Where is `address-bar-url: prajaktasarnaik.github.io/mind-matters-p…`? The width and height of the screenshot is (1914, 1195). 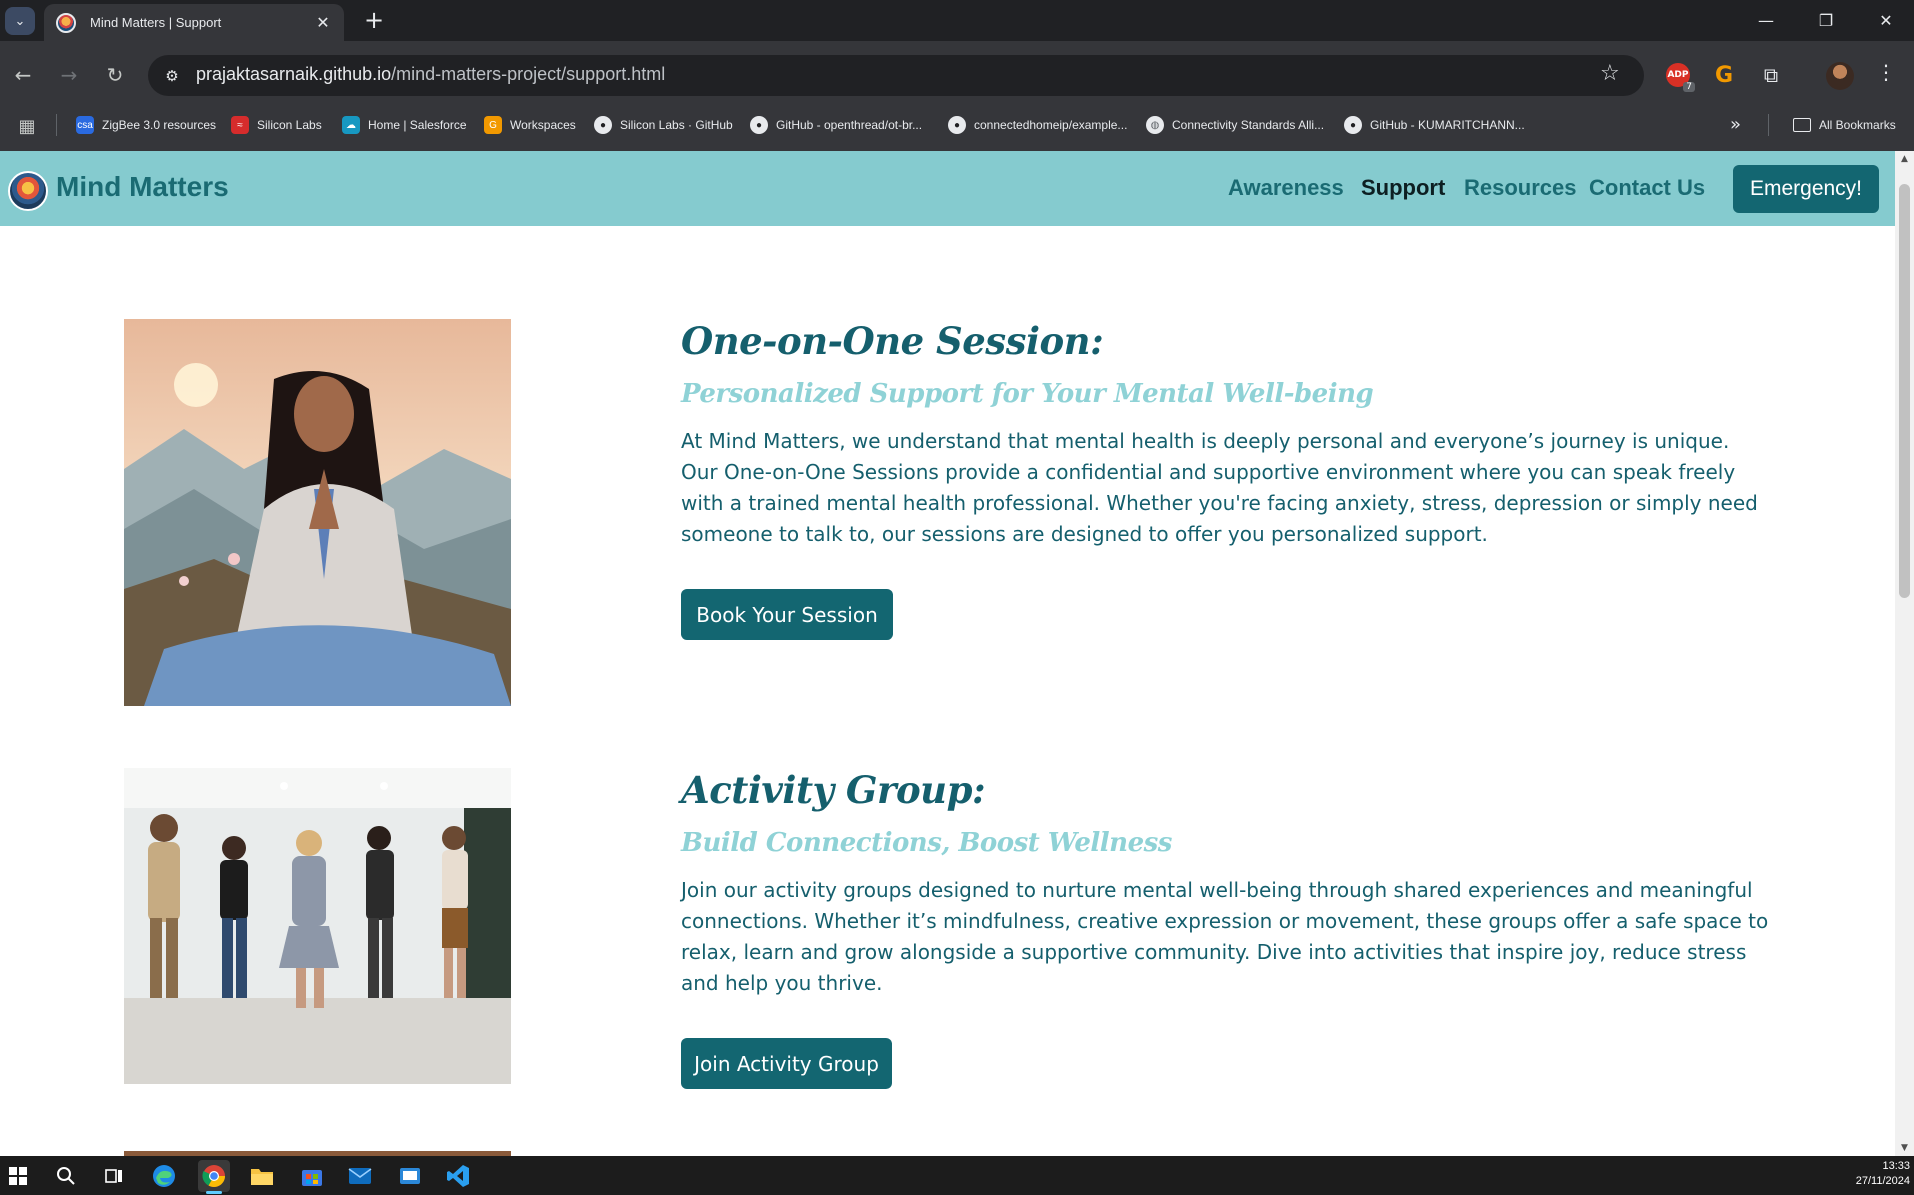 address-bar-url: prajaktasarnaik.github.io/mind-matters-p… is located at coordinates (430, 74).